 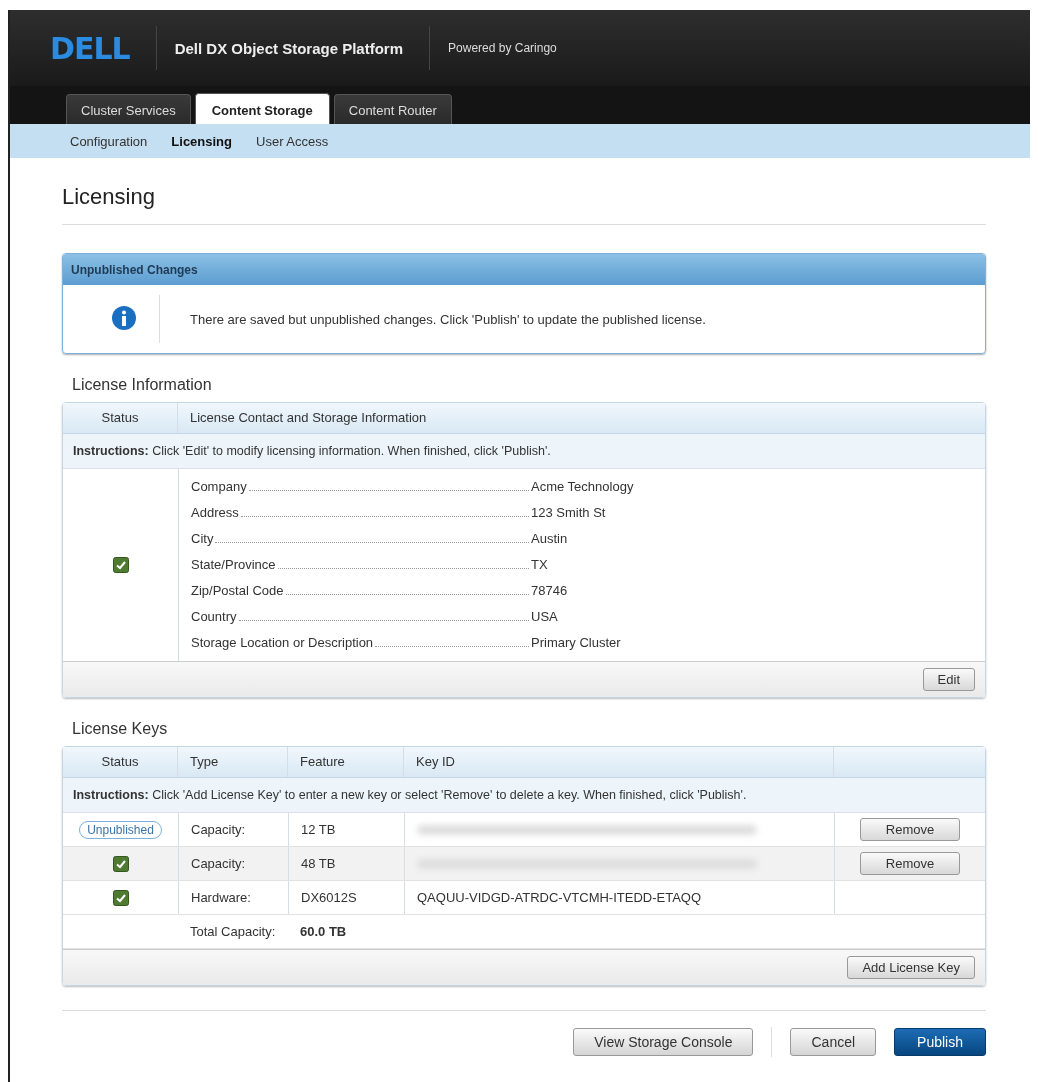 What do you see at coordinates (940, 1042) in the screenshot?
I see `footer-button: Publish` at bounding box center [940, 1042].